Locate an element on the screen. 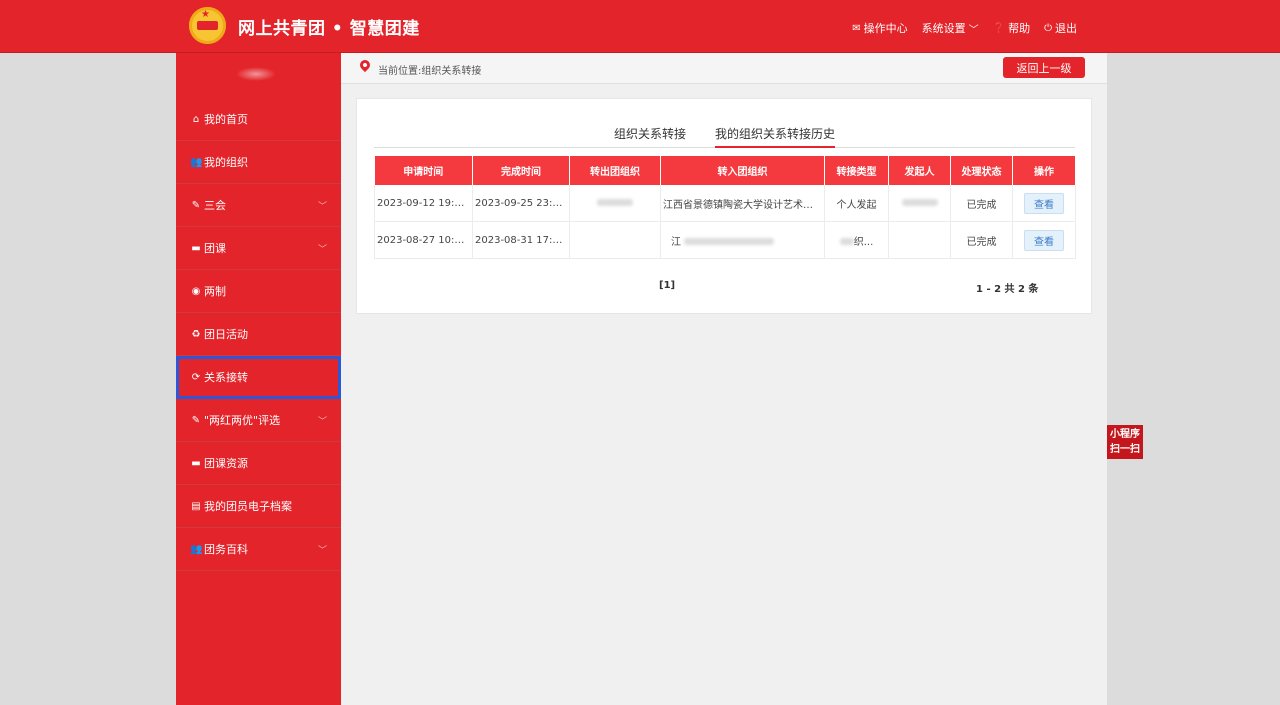  pagination-count: 1 - 2 共 2 条 is located at coordinates (1007, 289).